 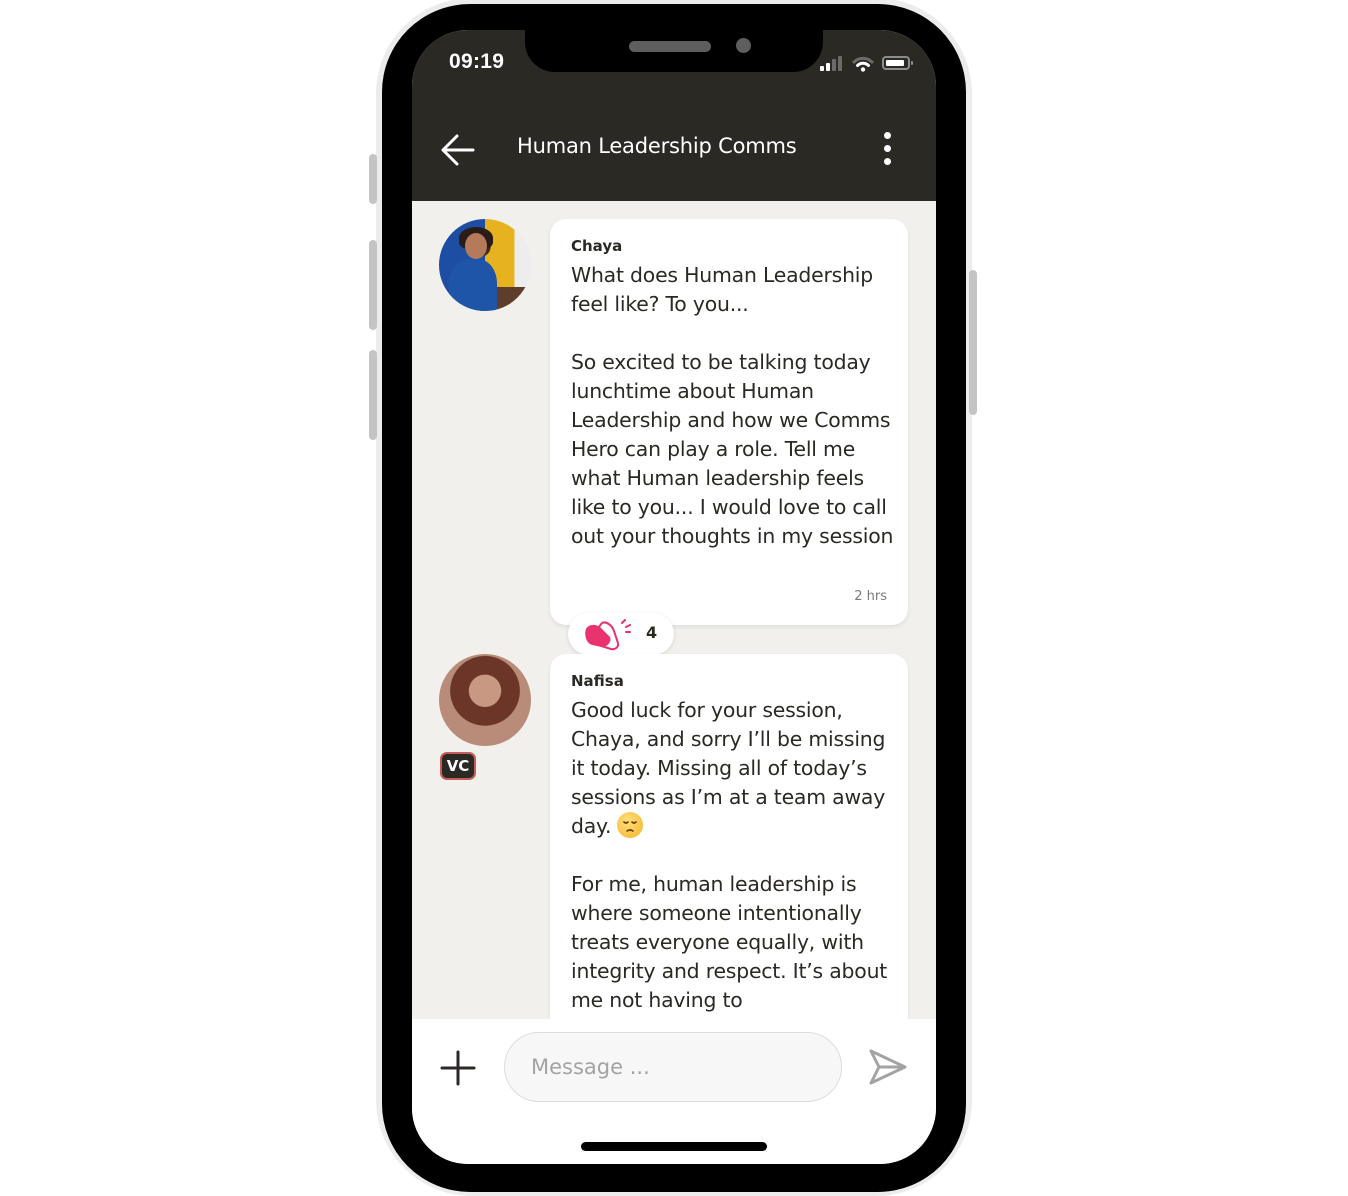 I want to click on mute-switch, so click(x=373, y=179).